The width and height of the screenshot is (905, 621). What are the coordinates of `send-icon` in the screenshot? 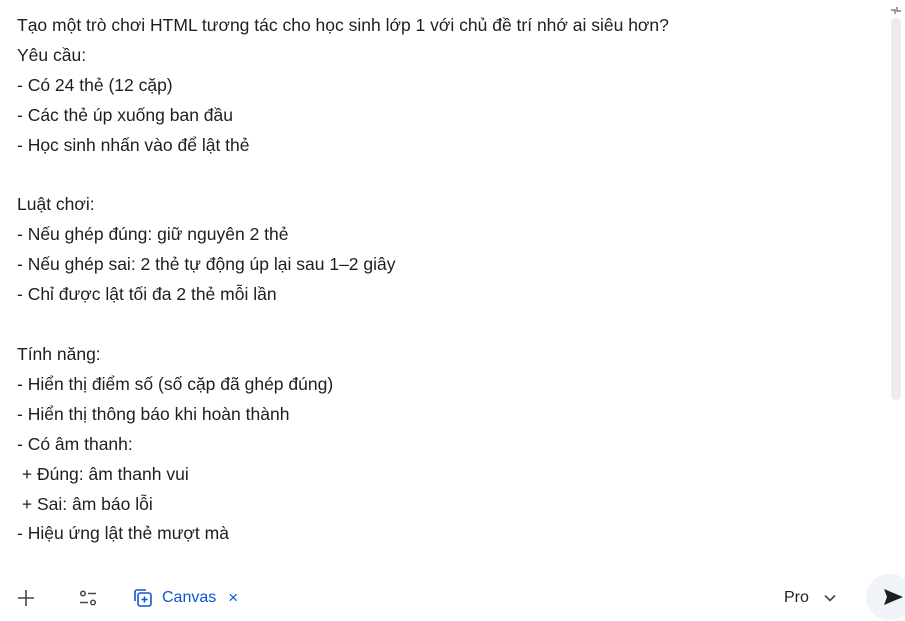 It's located at (893, 597).